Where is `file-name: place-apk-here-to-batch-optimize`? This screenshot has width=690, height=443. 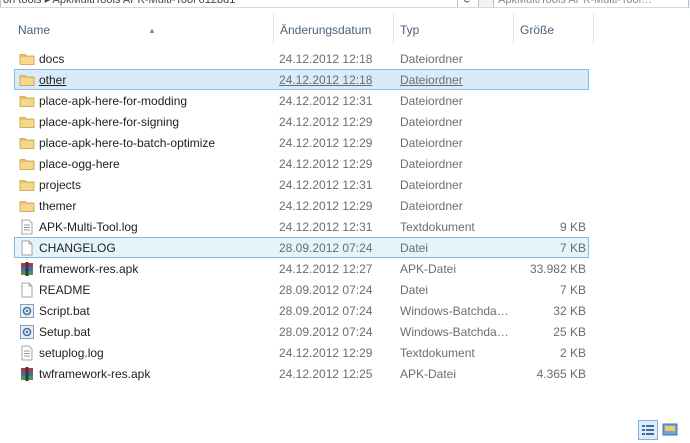
file-name: place-apk-here-to-batch-optimize is located at coordinates (127, 143).